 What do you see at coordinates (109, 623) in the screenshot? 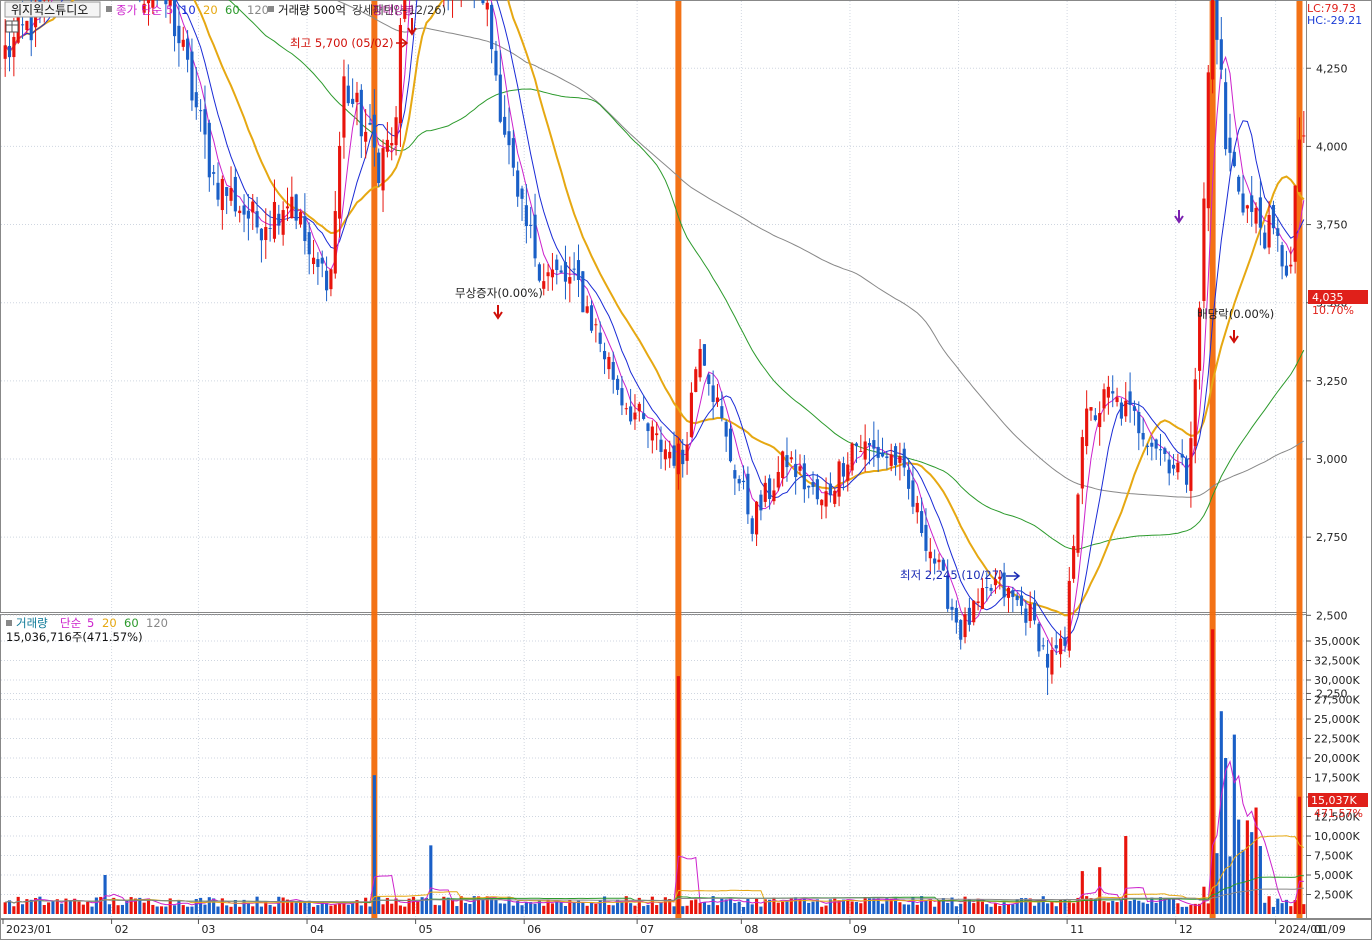
I see `volume-legend-item: 20` at bounding box center [109, 623].